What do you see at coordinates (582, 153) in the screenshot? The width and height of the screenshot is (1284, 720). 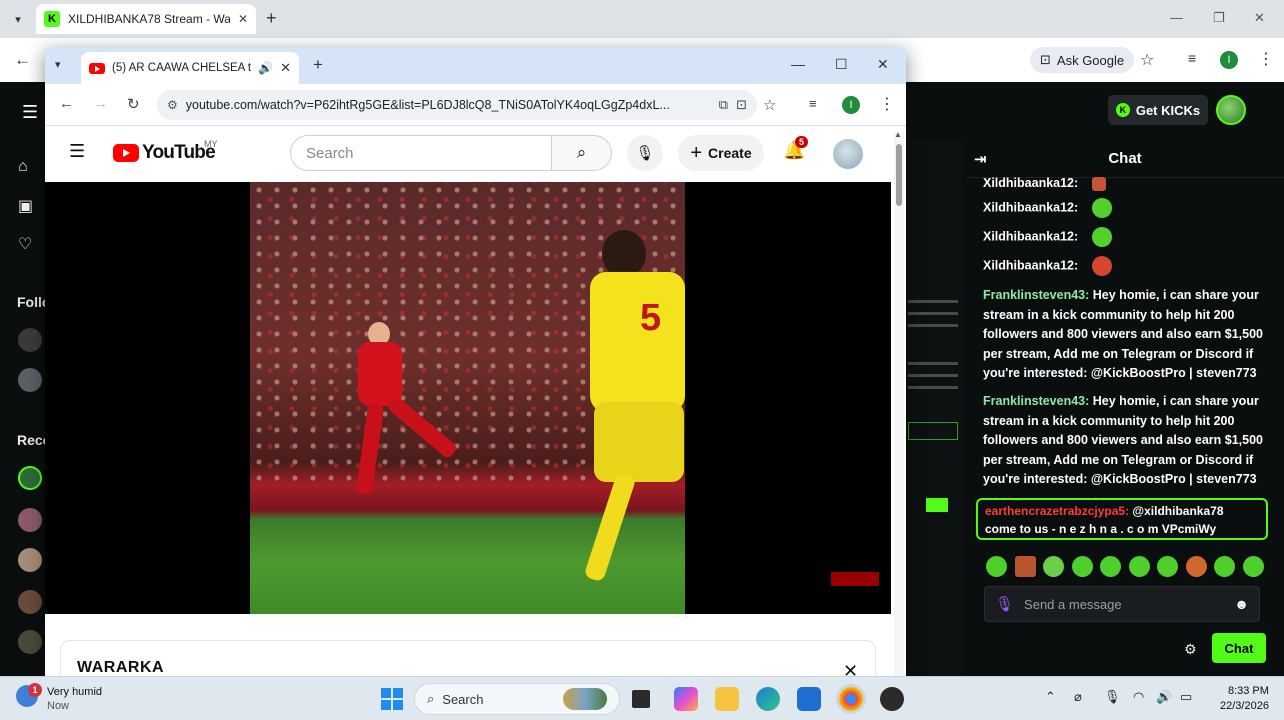 I see `search-button: ⌕` at bounding box center [582, 153].